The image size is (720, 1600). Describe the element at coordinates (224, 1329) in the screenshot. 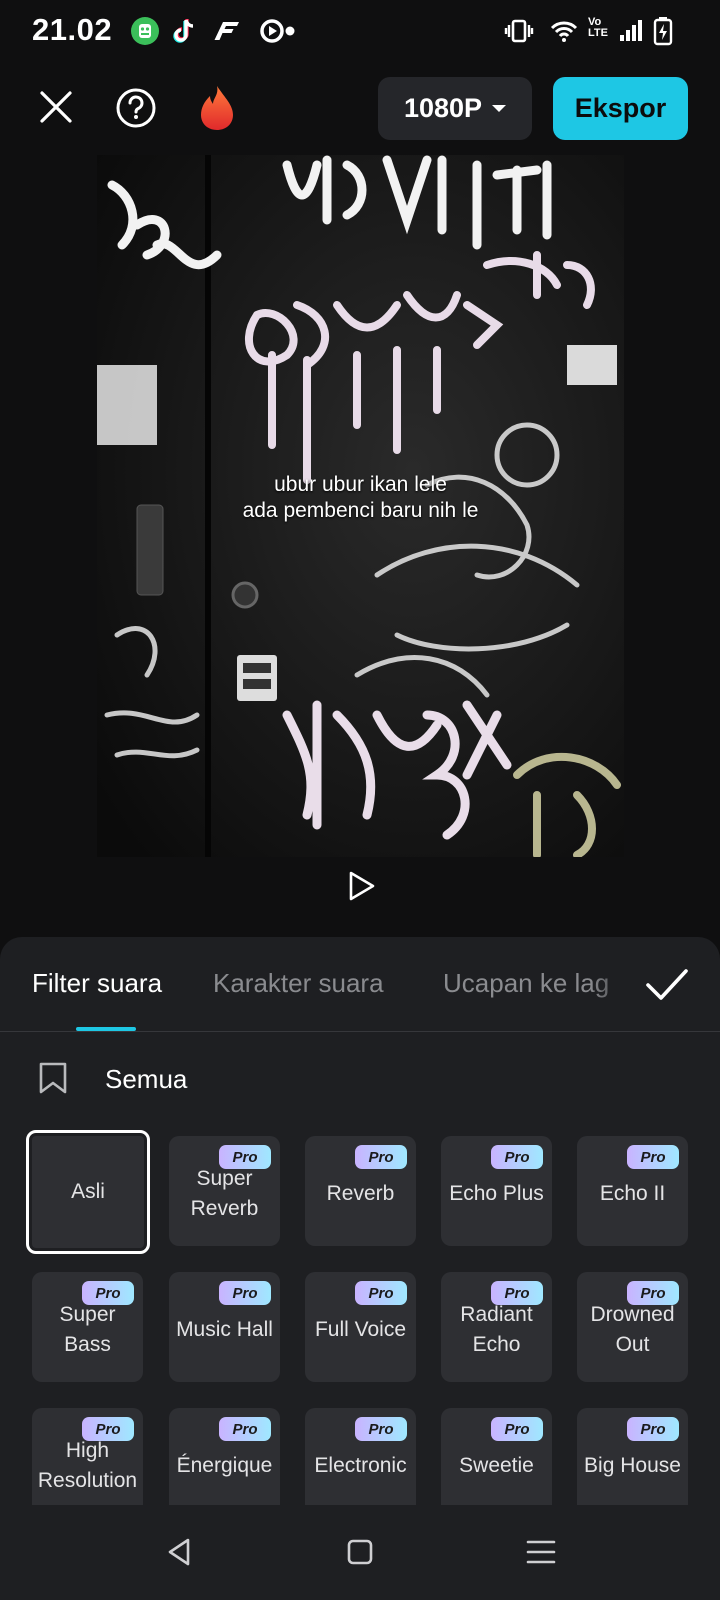

I see `effect-label: Music Hall` at that location.